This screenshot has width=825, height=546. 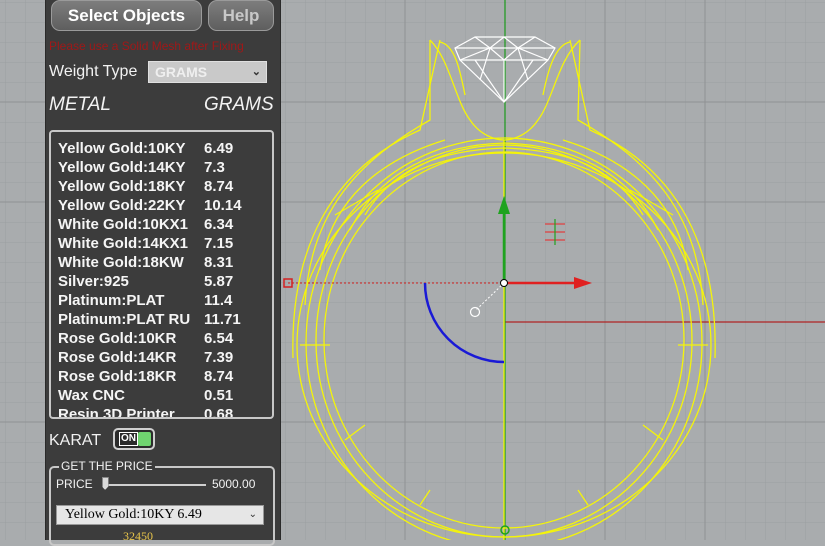 I want to click on metal-grams: 0.51, so click(x=219, y=395).